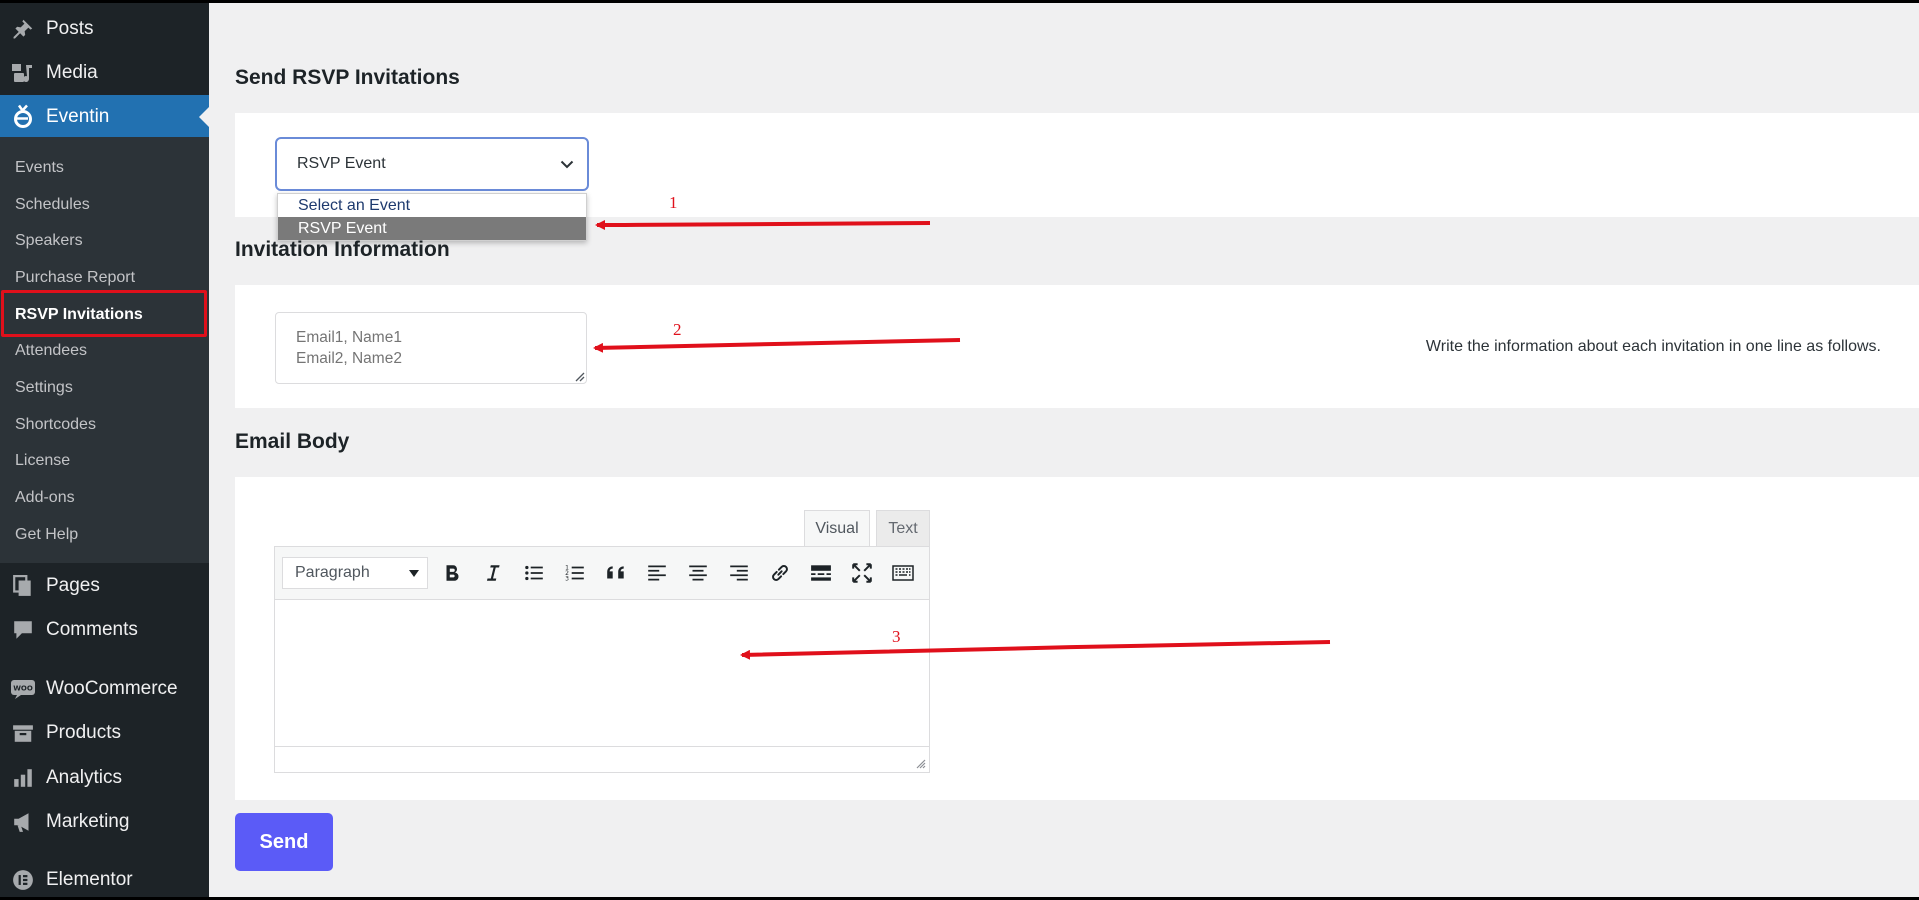 The width and height of the screenshot is (1919, 900). I want to click on send-rsvp-title: Send RSVP Invitations, so click(347, 77).